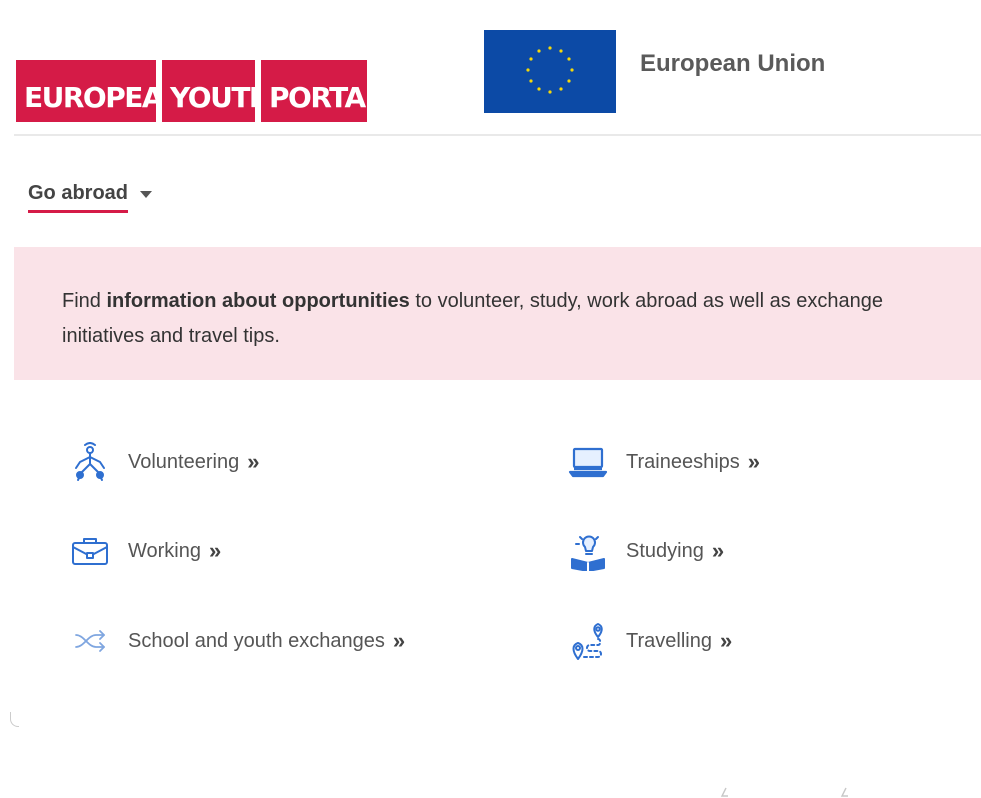  Describe the element at coordinates (784, 792) in the screenshot. I see `footer-decoration` at that location.